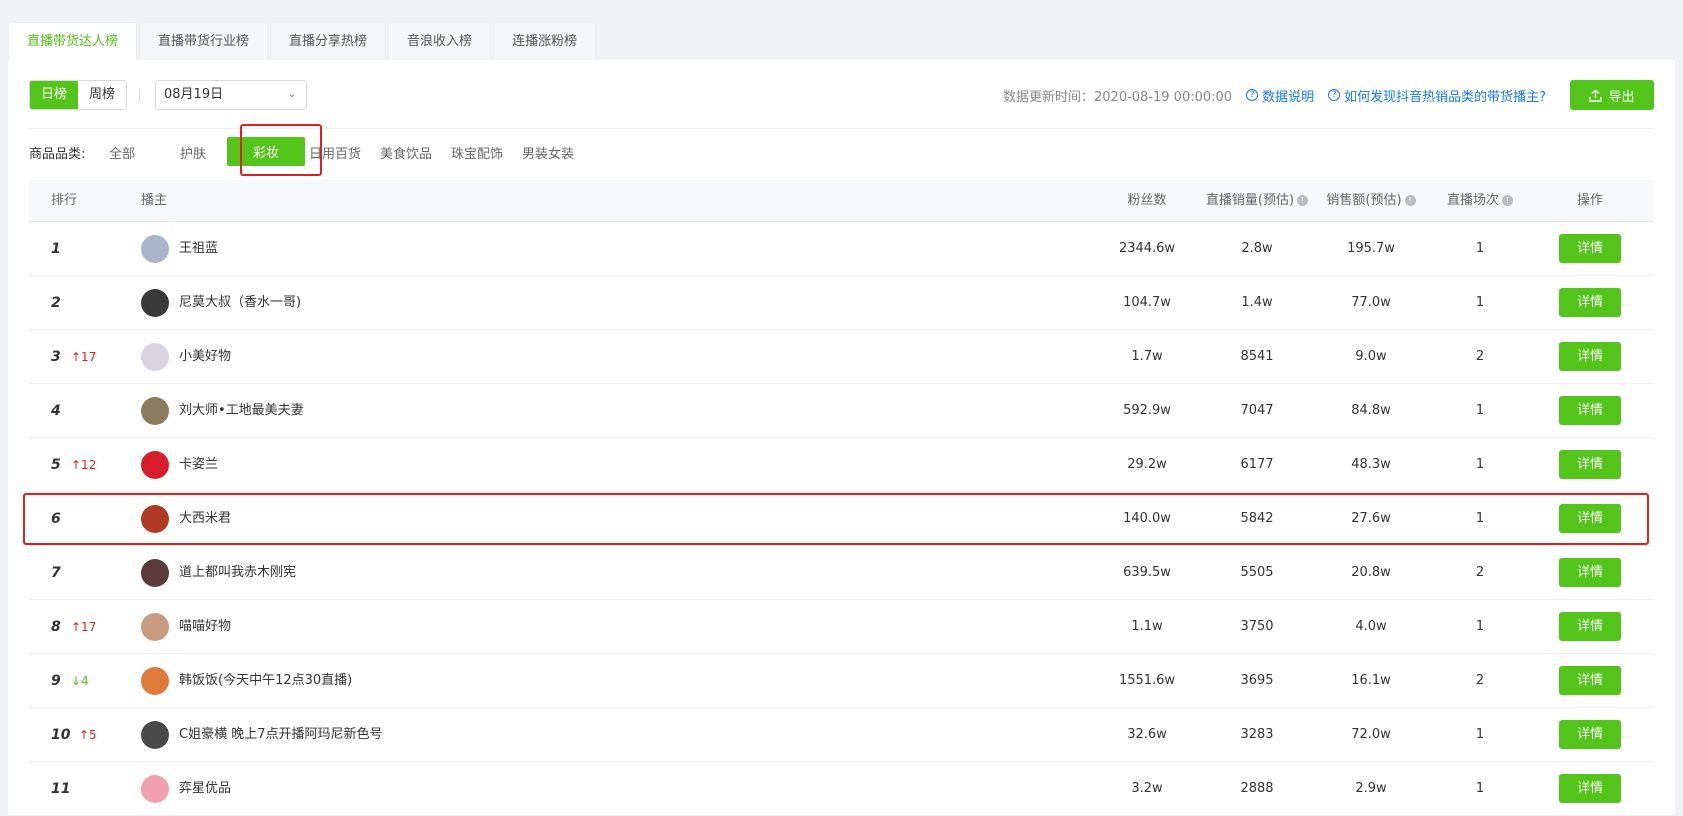  What do you see at coordinates (122, 152) in the screenshot?
I see `category-all: 全部` at bounding box center [122, 152].